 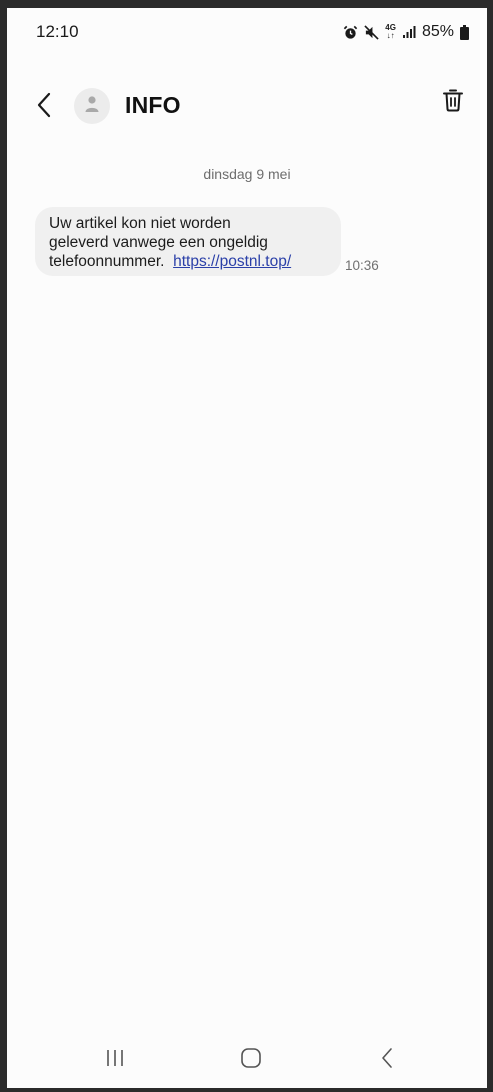 I want to click on status-bar: 12:10 4G ↓↑ 85%, so click(x=247, y=32).